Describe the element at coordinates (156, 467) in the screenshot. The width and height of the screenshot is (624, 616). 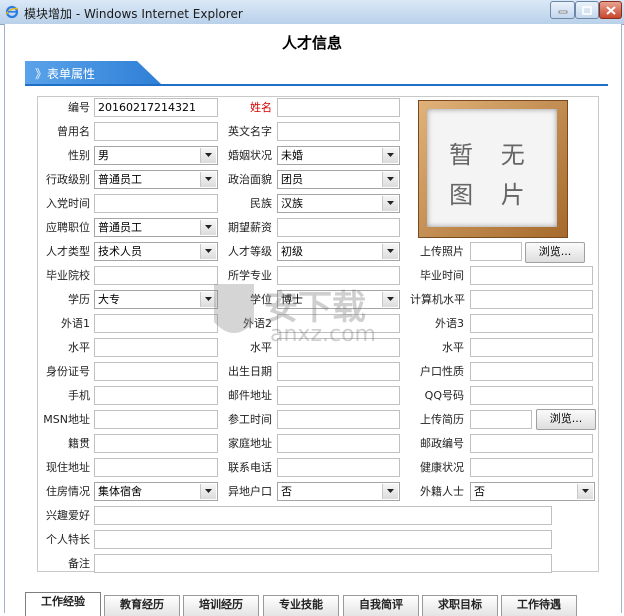
I see `field-current-address` at that location.